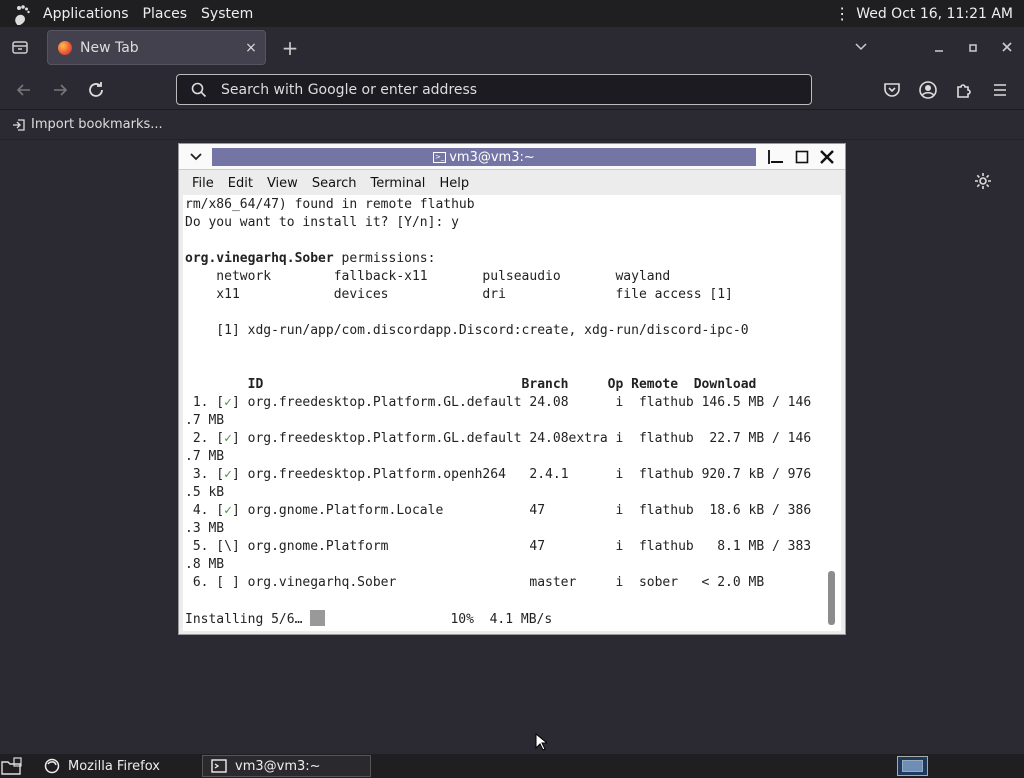 The height and width of the screenshot is (778, 1024). Describe the element at coordinates (512, 766) in the screenshot. I see `bottom-panel: Mozilla Firefox vm3@vm3:~` at that location.